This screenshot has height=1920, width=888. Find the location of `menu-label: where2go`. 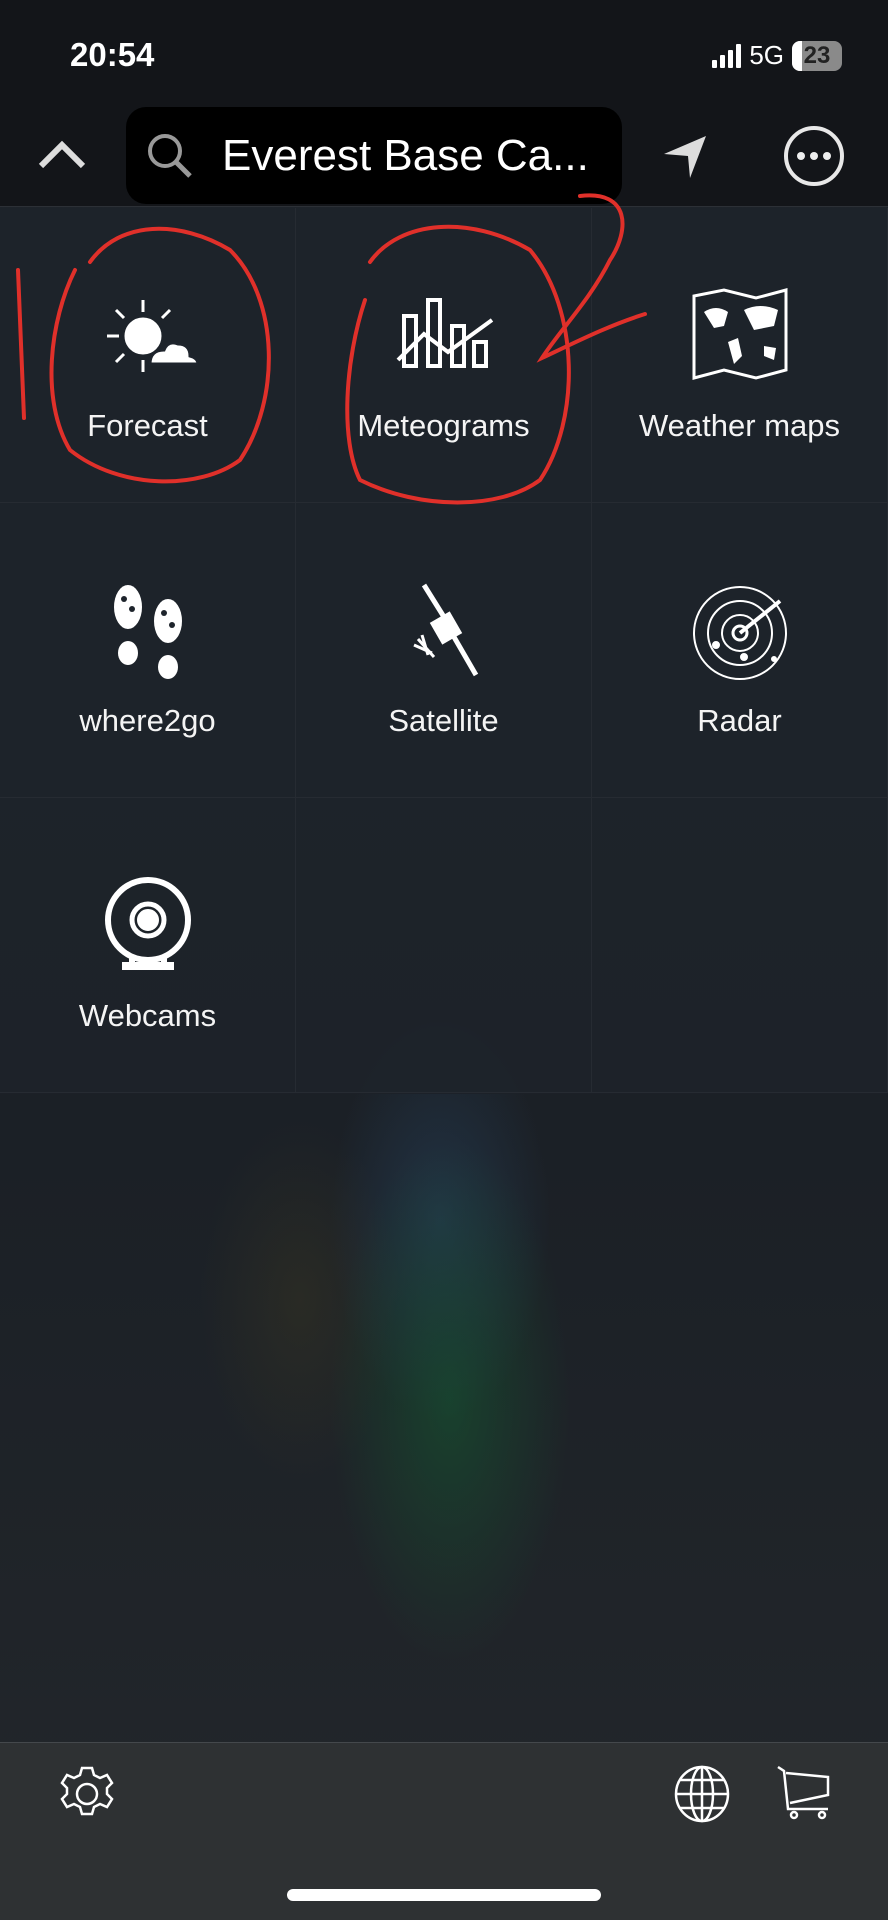

menu-label: where2go is located at coordinates (147, 720).